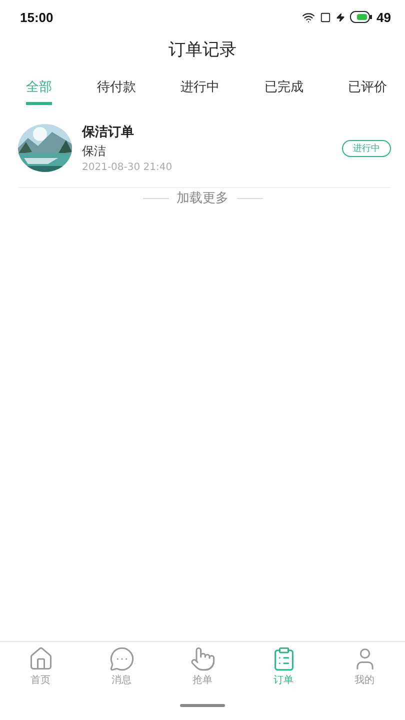  What do you see at coordinates (283, 666) in the screenshot?
I see `nav-item: 订单` at bounding box center [283, 666].